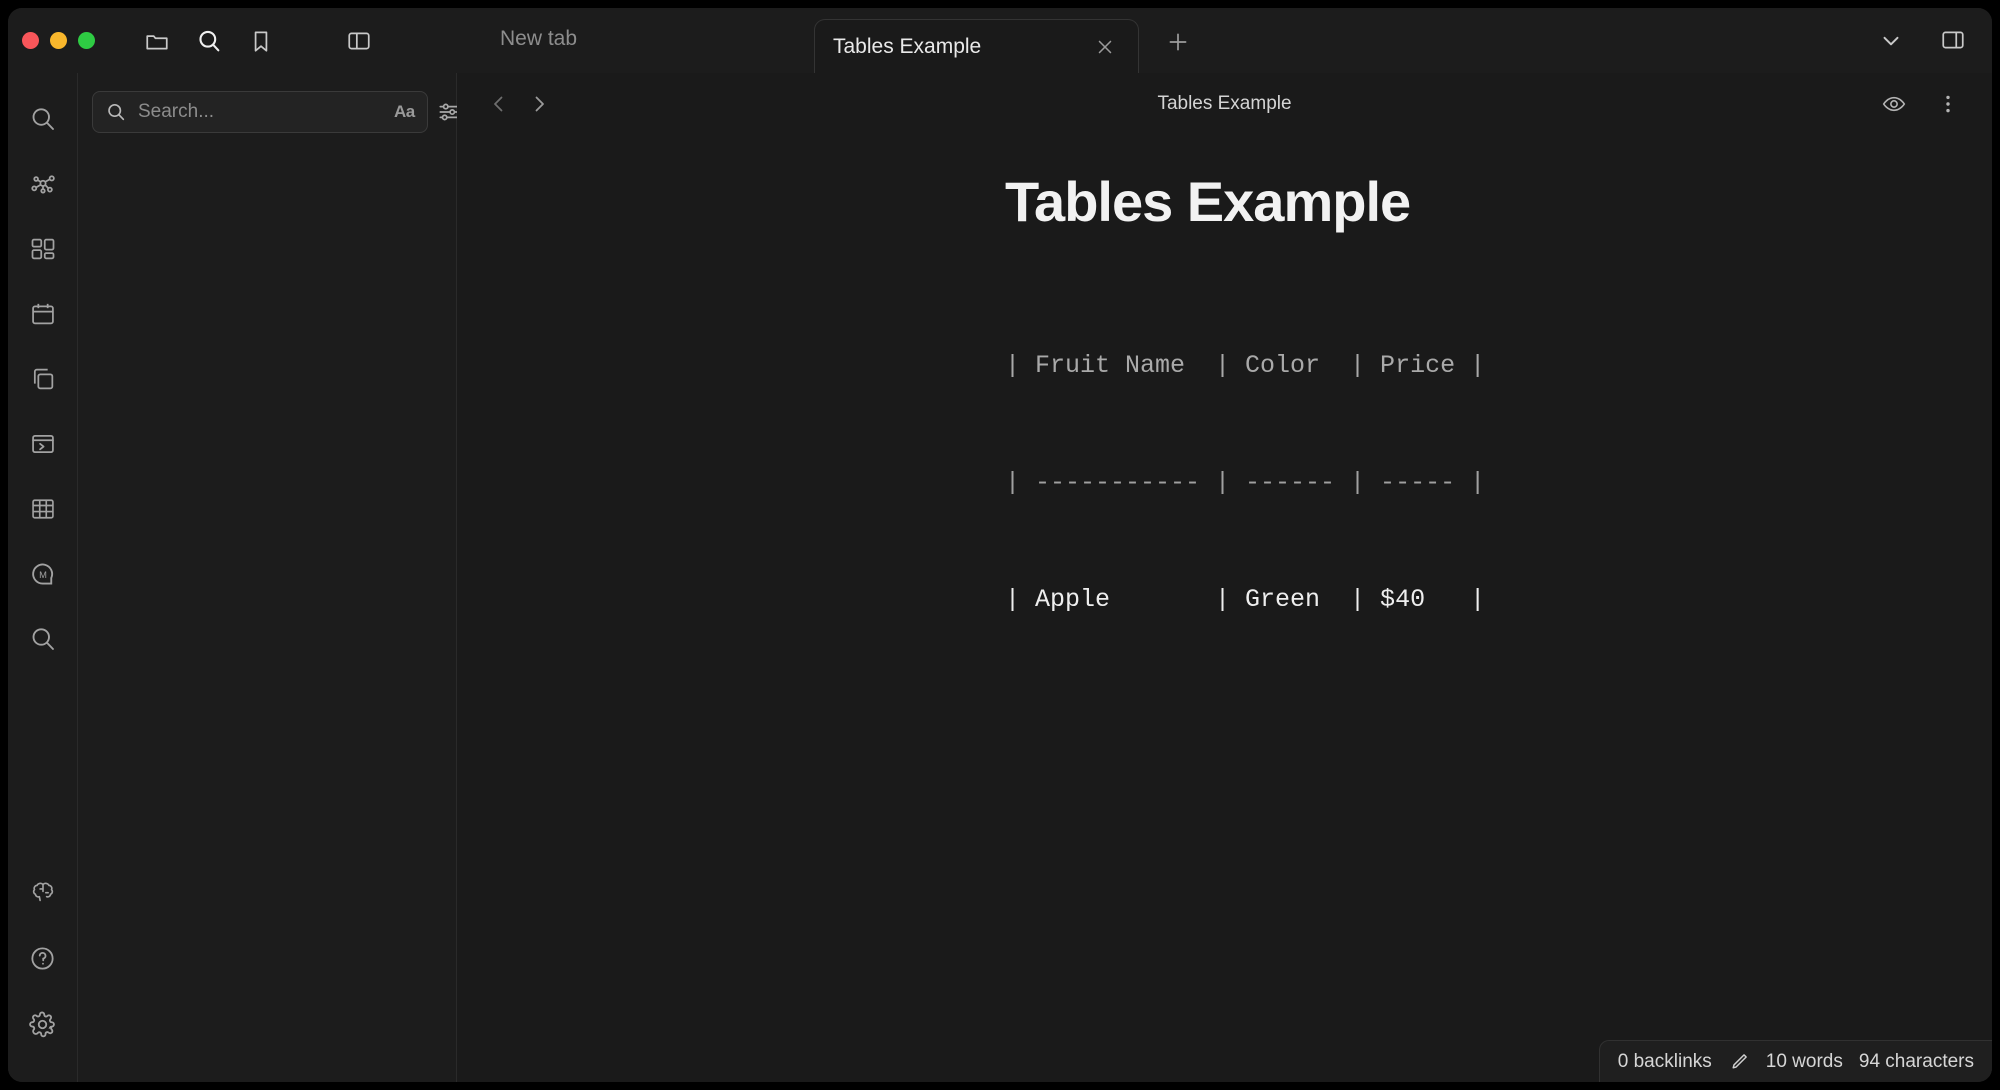  I want to click on svg-text: M, so click(43, 575).